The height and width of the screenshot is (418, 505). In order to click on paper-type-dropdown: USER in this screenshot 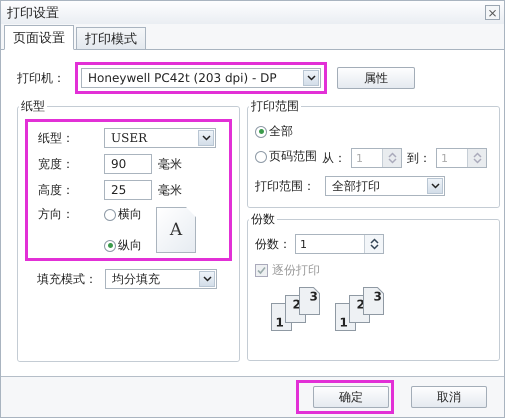, I will do `click(160, 138)`.